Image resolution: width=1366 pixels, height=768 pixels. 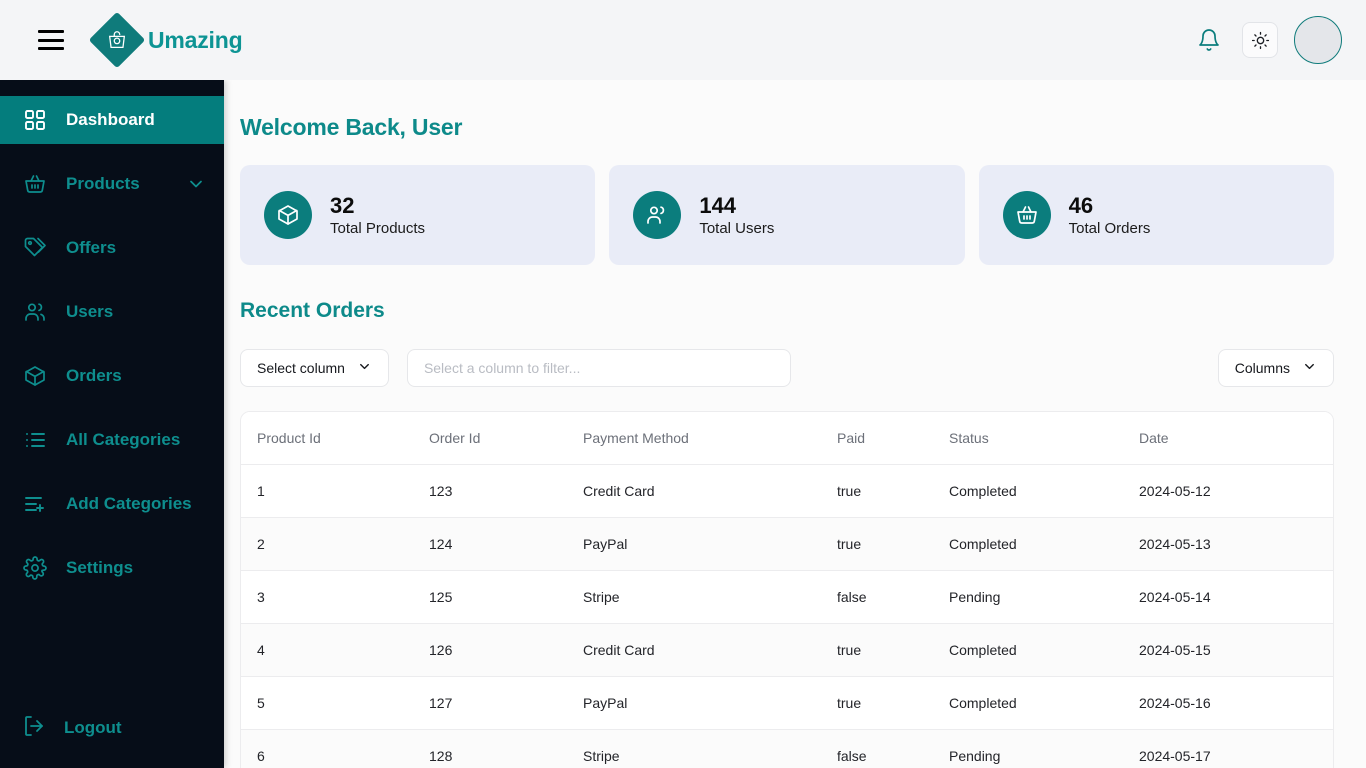 I want to click on sidebar-item-products: Products, so click(x=112, y=184).